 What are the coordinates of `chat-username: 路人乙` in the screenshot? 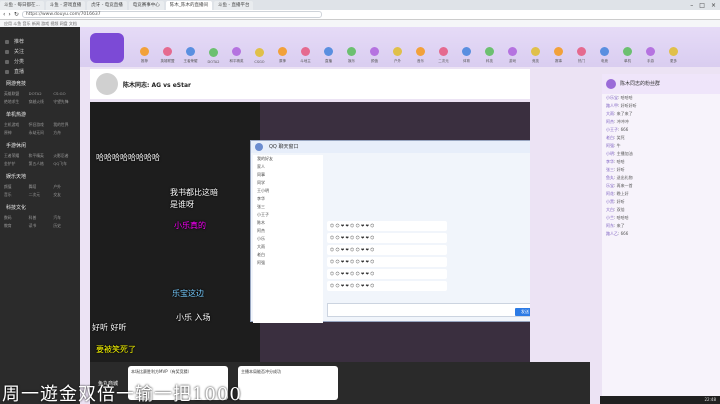 It's located at (612, 233).